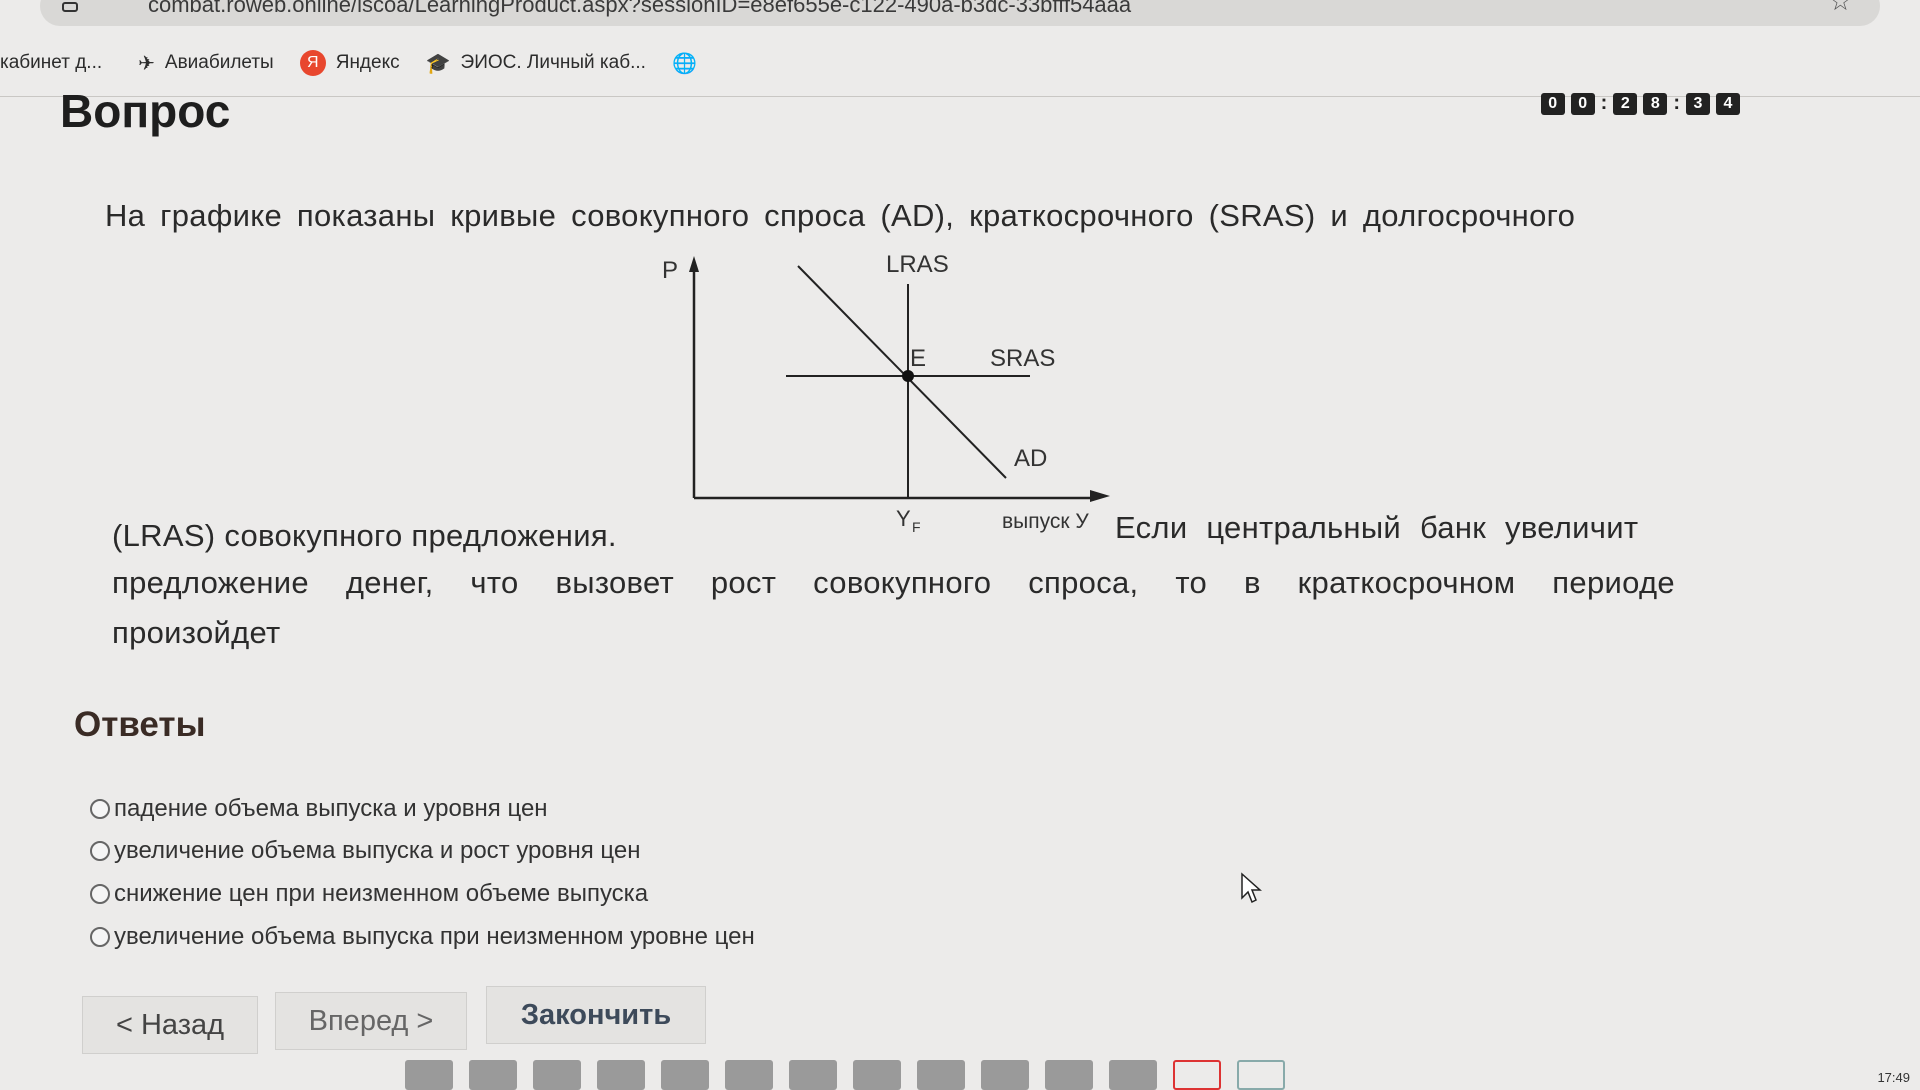  What do you see at coordinates (1197, 1075) in the screenshot?
I see `question-page-button-current` at bounding box center [1197, 1075].